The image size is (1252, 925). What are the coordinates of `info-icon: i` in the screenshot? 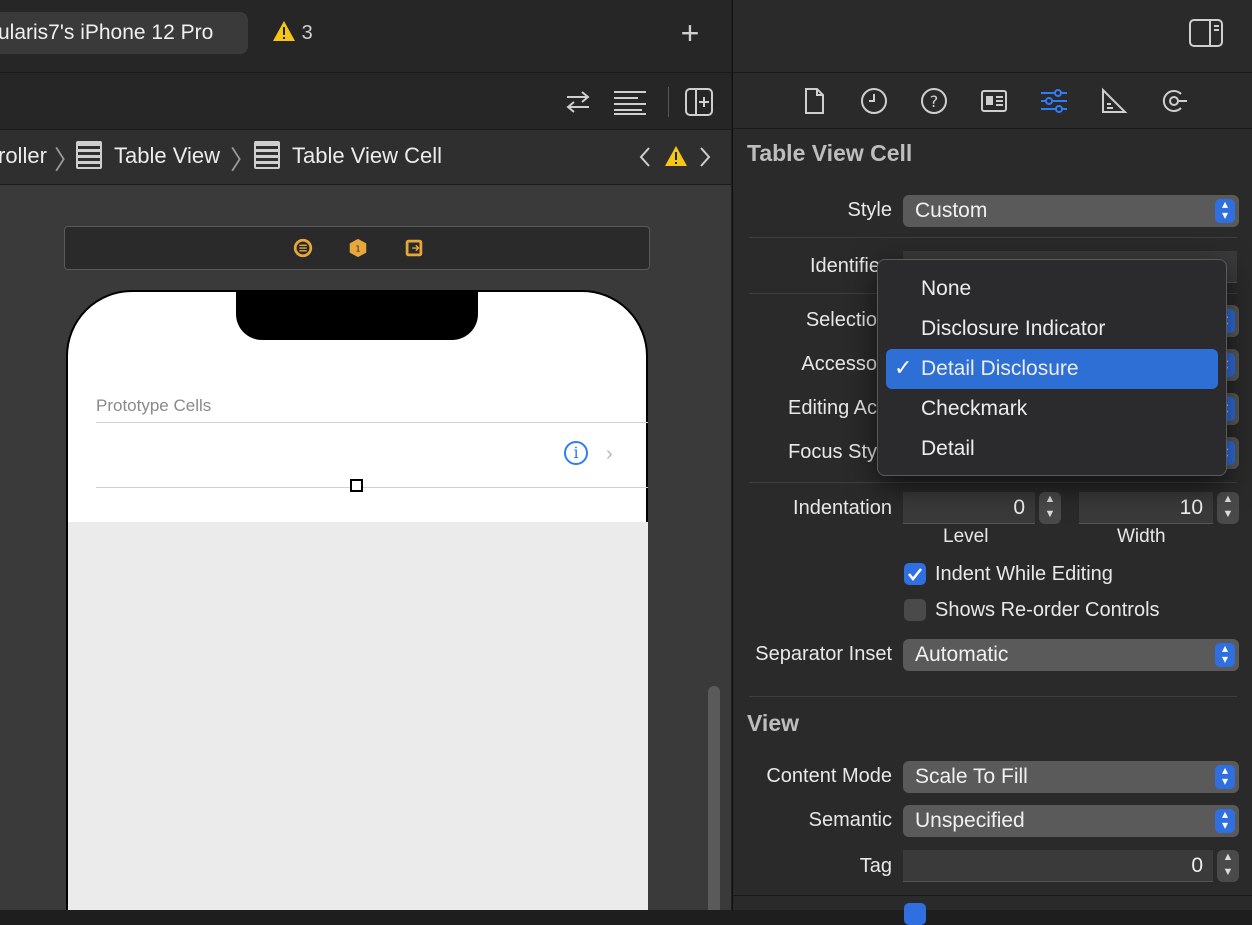 It's located at (576, 453).